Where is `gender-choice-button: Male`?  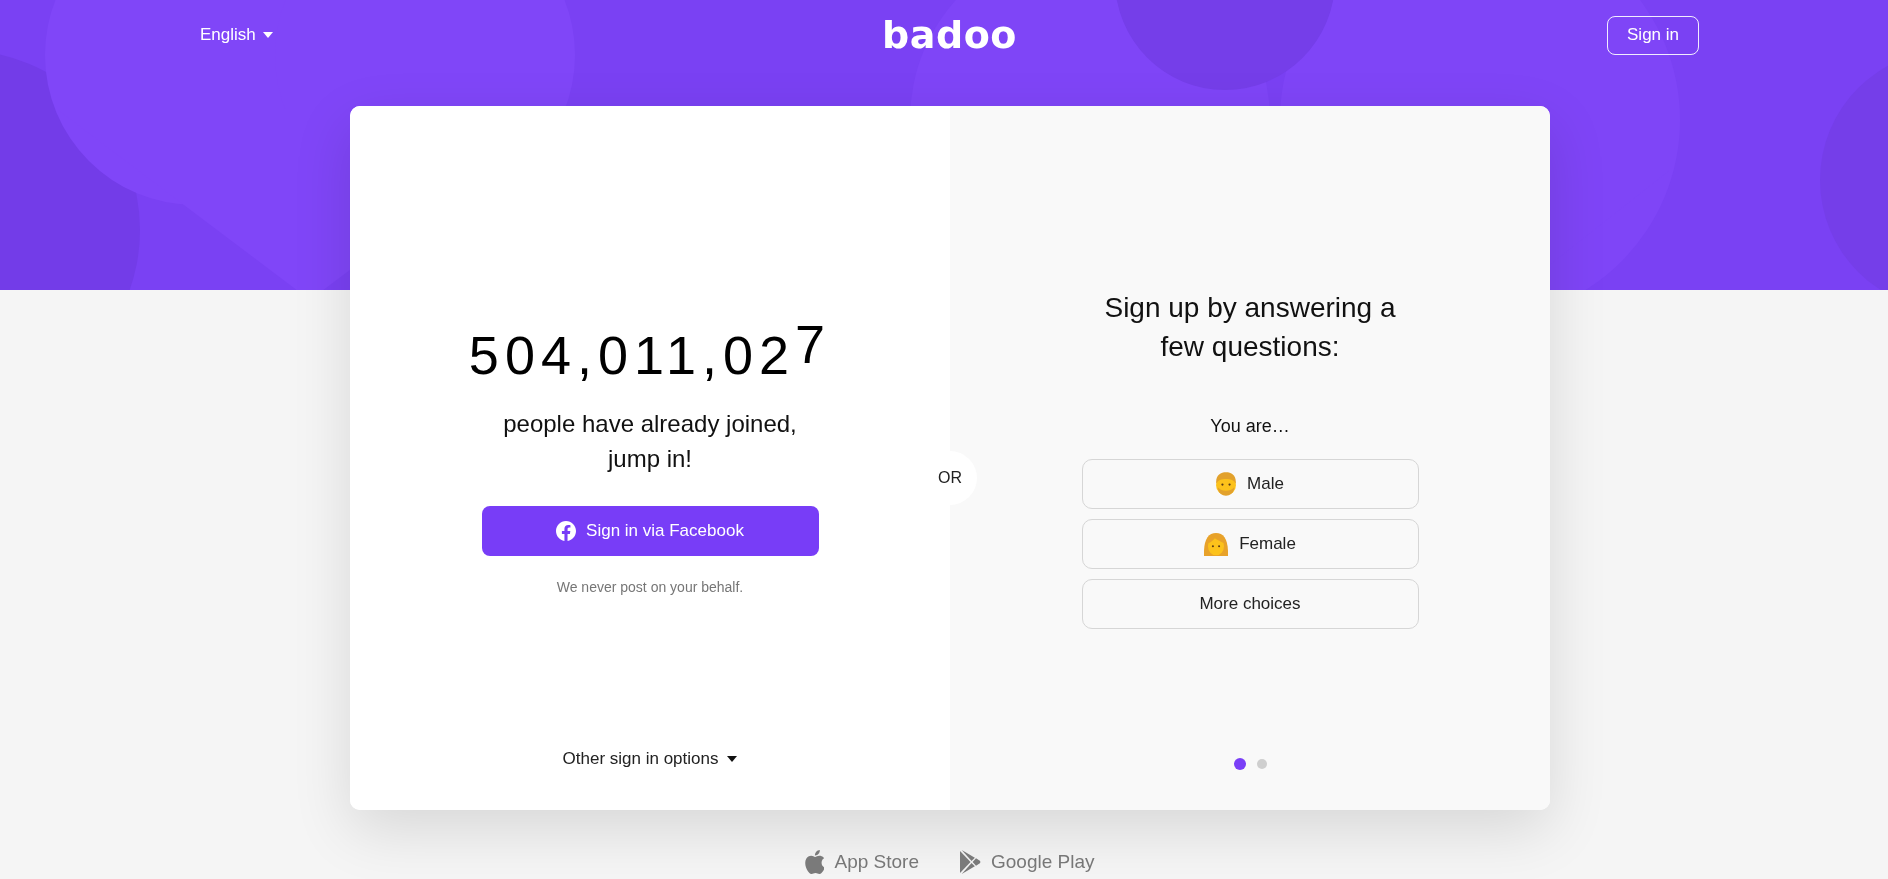
gender-choice-button: Male is located at coordinates (1250, 484).